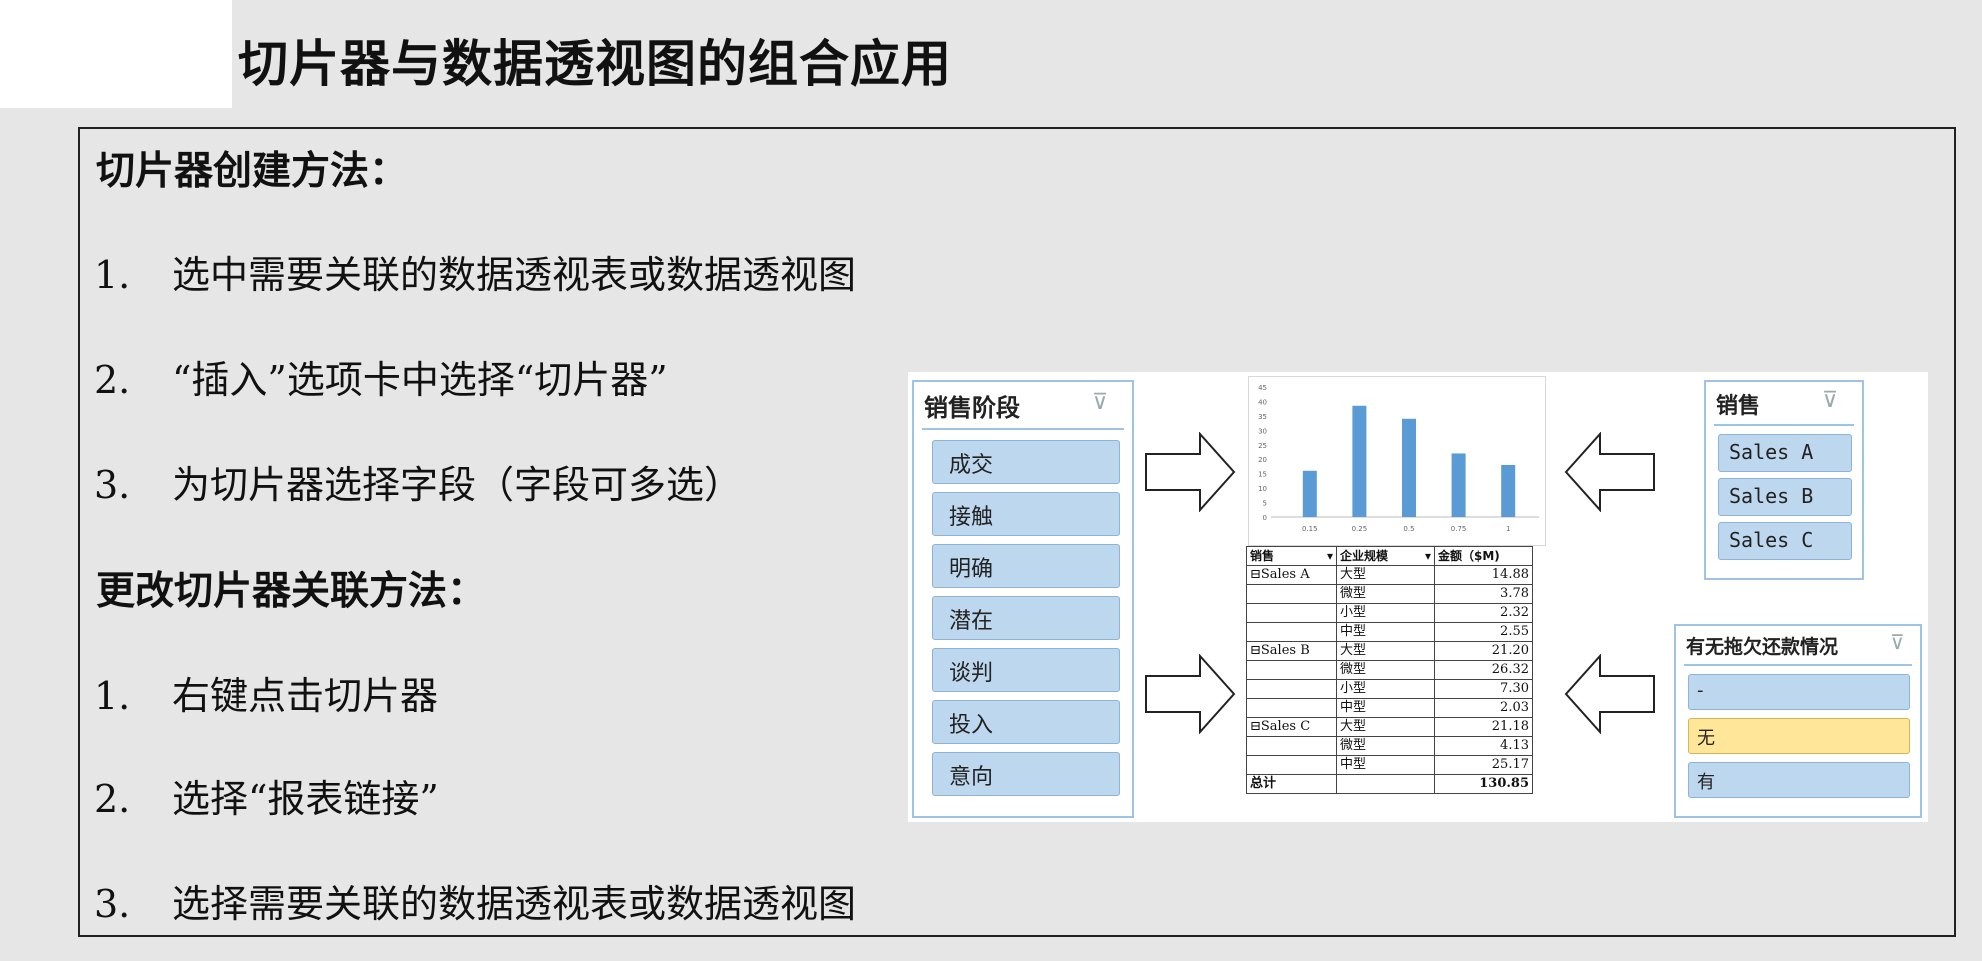 Image resolution: width=1982 pixels, height=961 pixels. What do you see at coordinates (1262, 446) in the screenshot?
I see `y-tick-label: 25` at bounding box center [1262, 446].